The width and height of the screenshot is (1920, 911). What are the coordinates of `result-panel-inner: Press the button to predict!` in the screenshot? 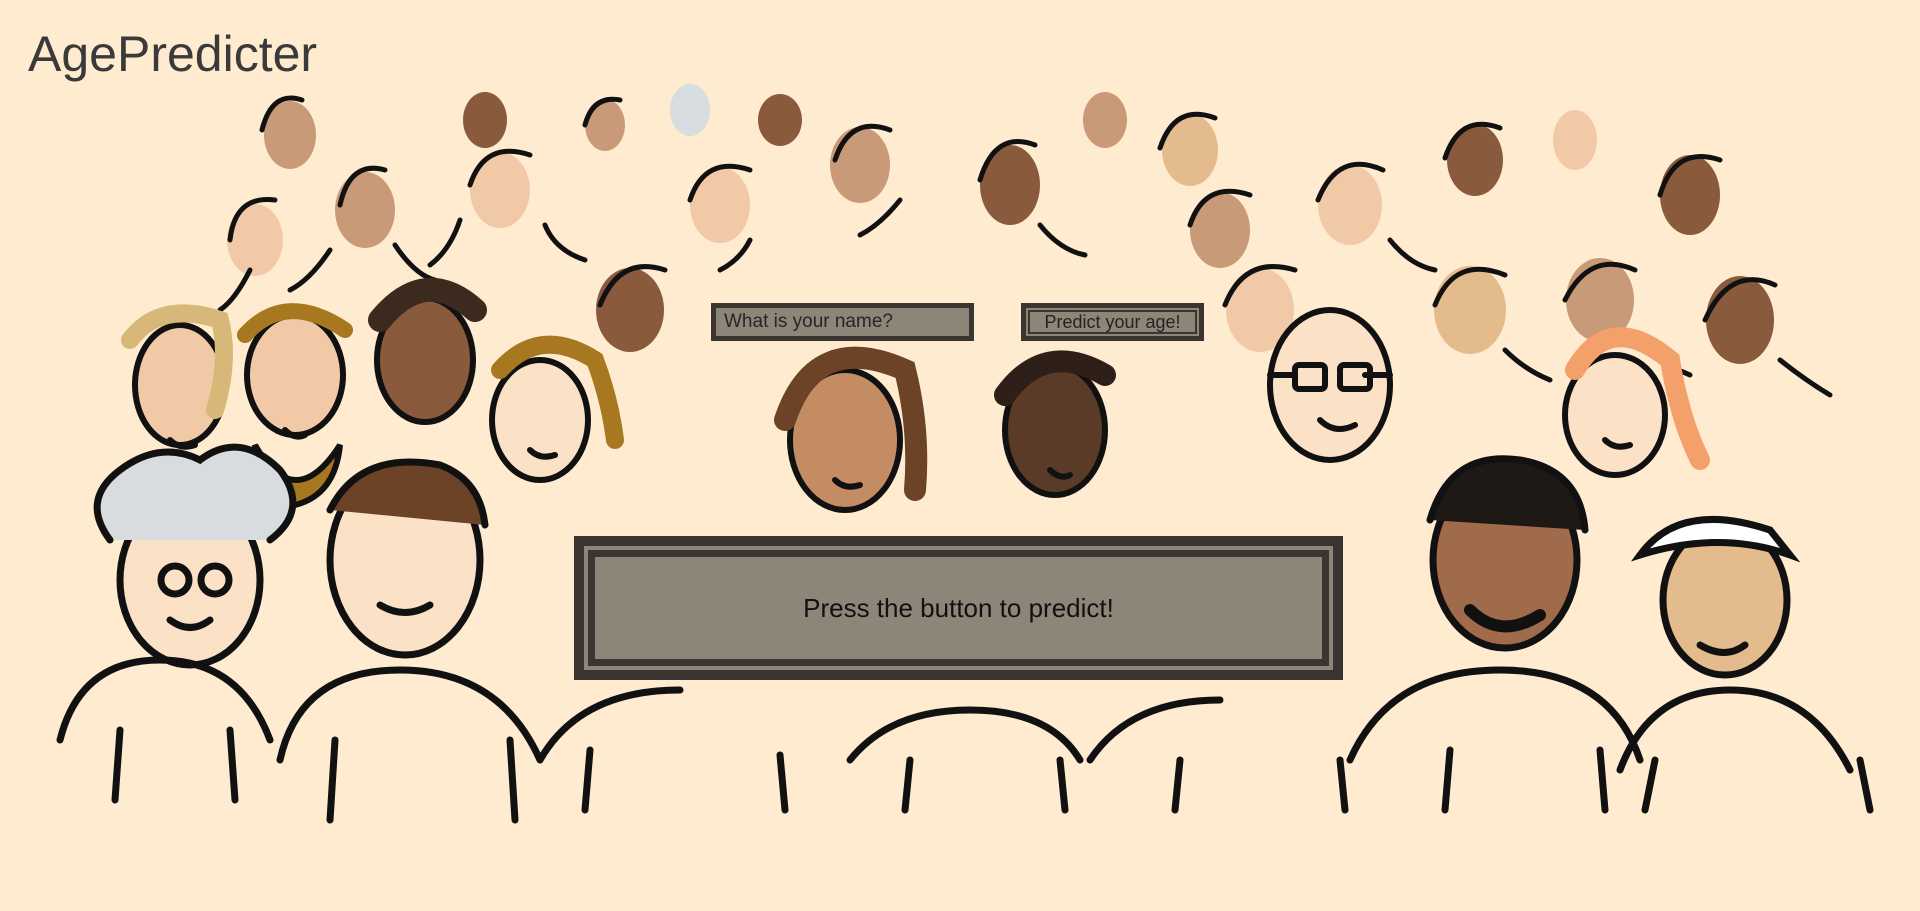 It's located at (958, 608).